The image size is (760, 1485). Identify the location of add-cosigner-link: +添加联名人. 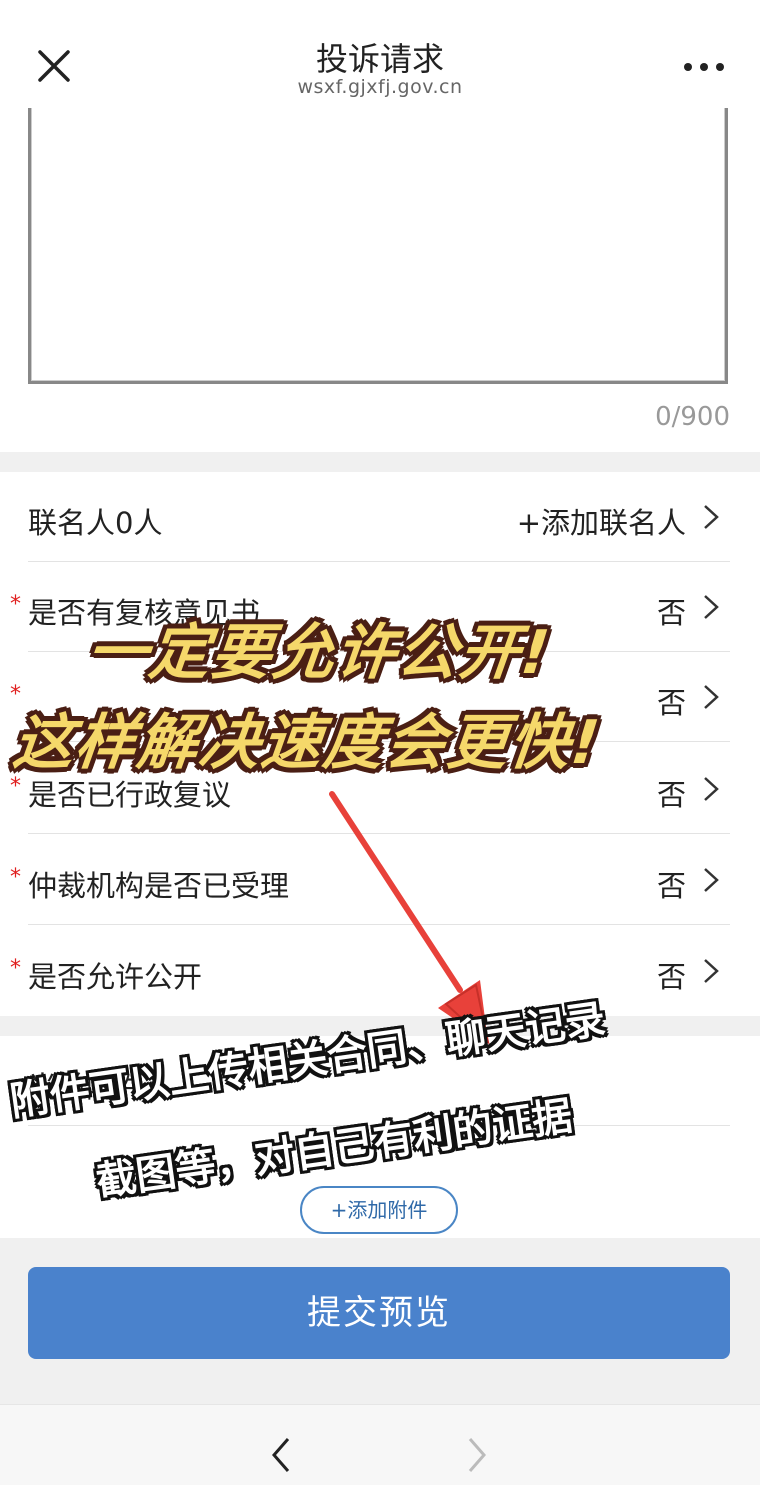
(601, 521).